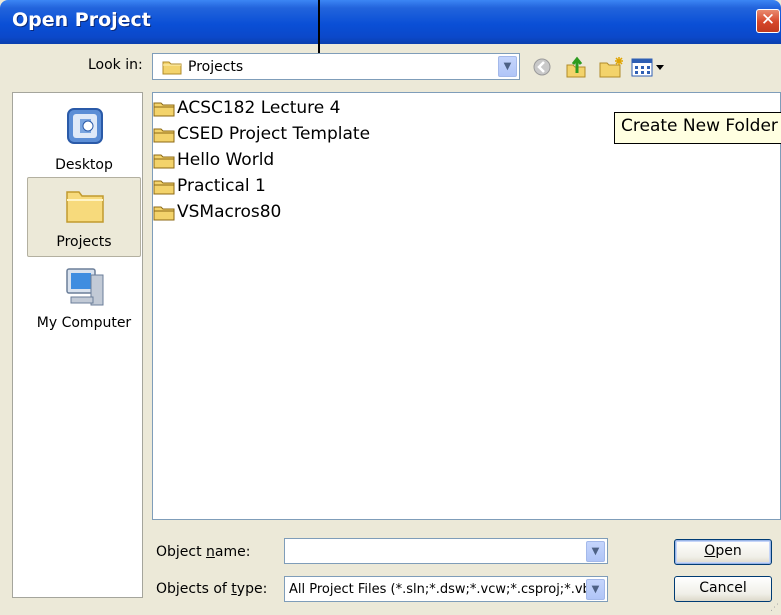  I want to click on look-in-value: Projects, so click(216, 67).